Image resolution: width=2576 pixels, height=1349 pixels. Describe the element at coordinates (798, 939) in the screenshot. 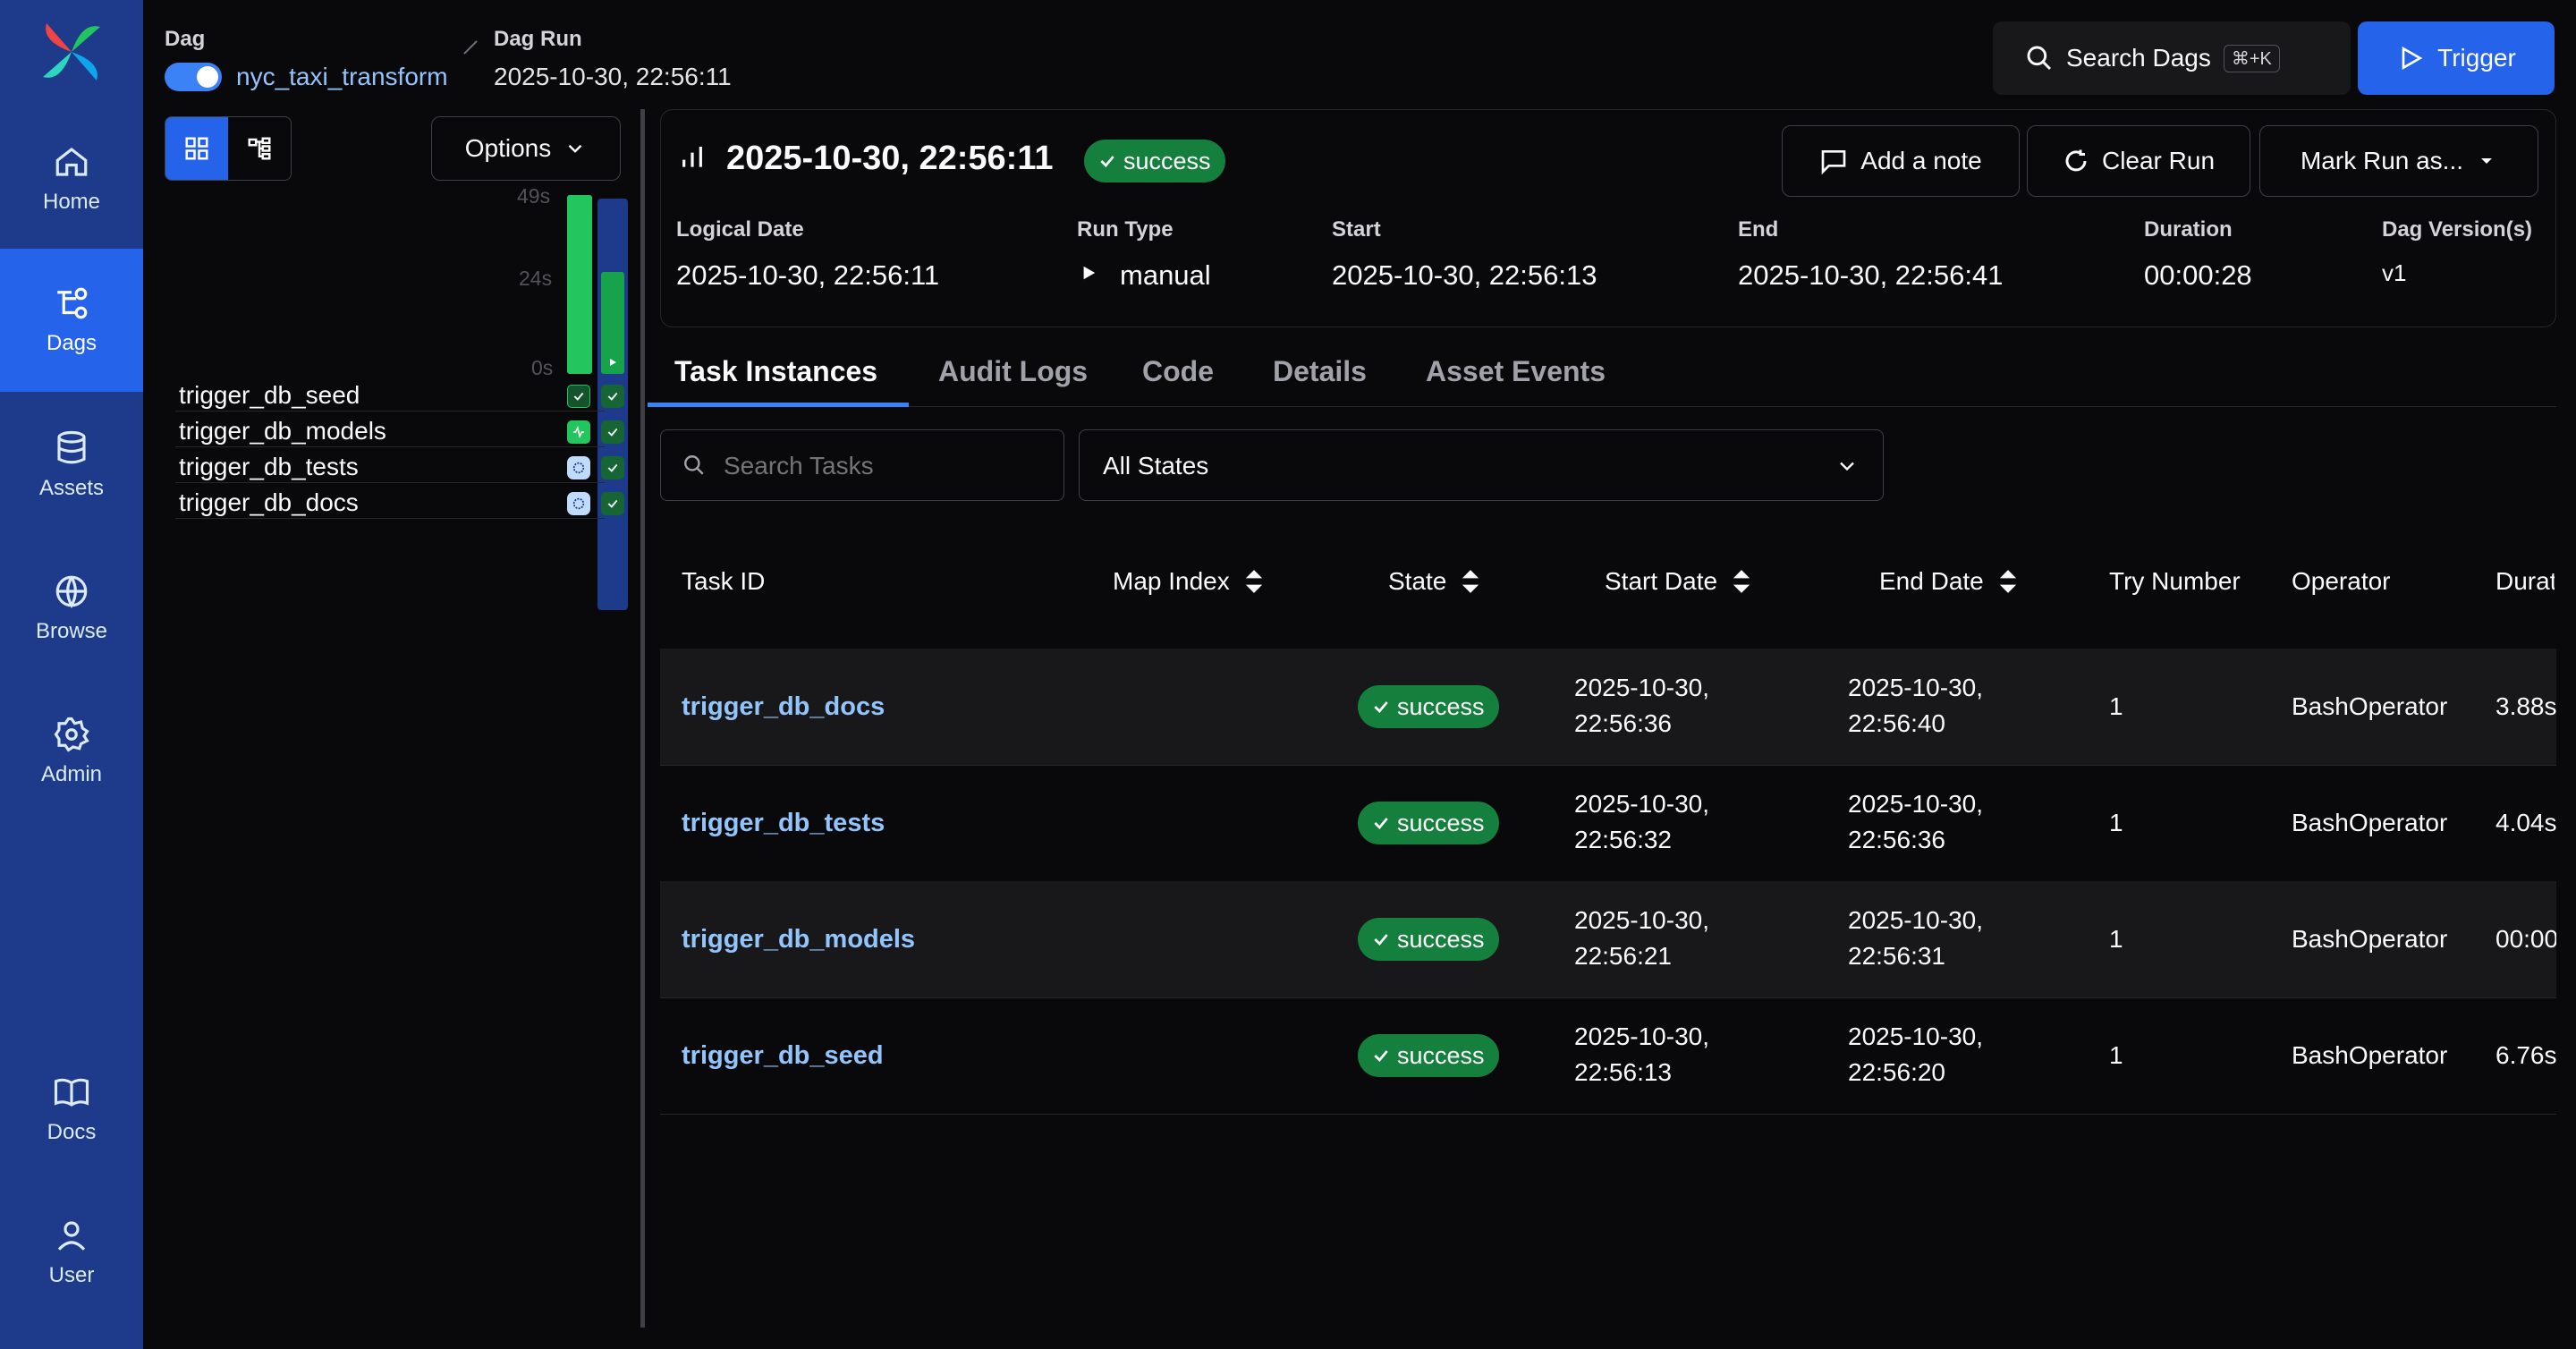

I see `task-id-link: trigger_db_models` at that location.